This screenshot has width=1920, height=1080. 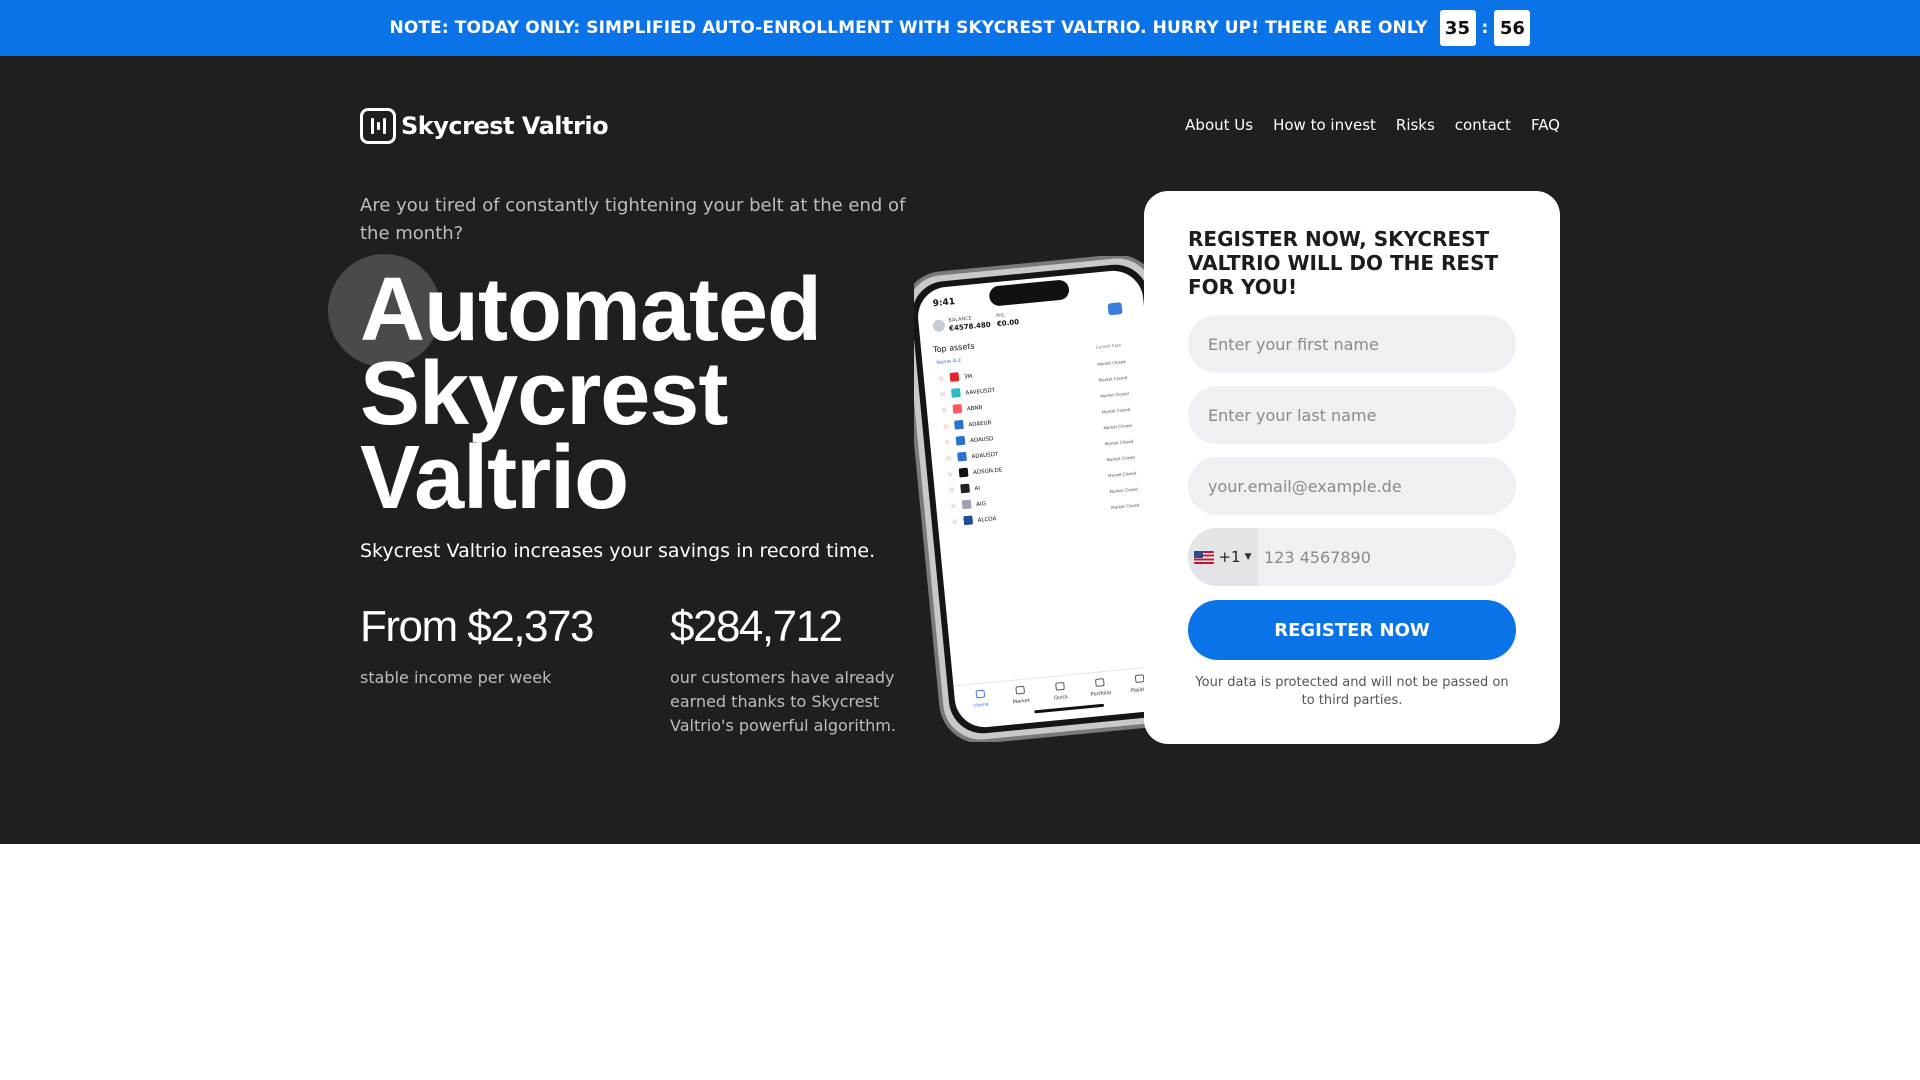 I want to click on nav-how-to-invest: How to invest, so click(x=1324, y=125).